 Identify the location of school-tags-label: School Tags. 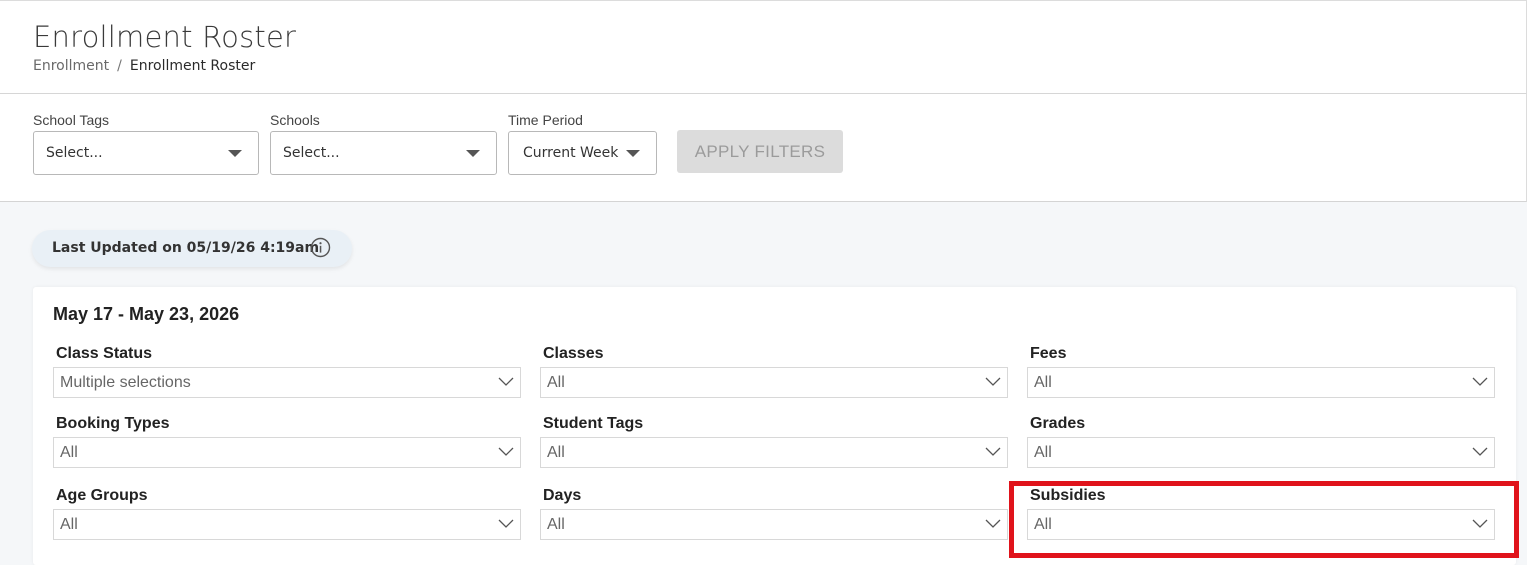
(71, 120).